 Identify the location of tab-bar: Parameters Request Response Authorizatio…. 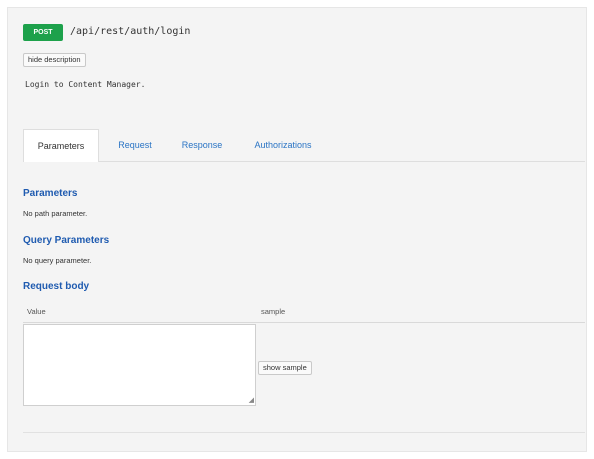
(304, 145).